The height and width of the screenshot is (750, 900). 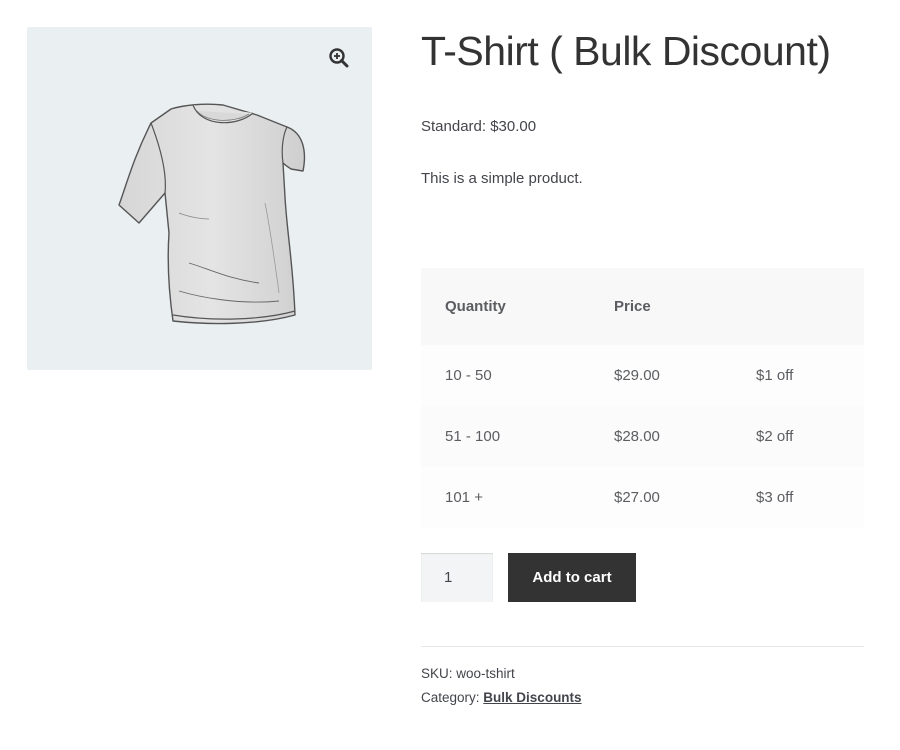 What do you see at coordinates (798, 306) in the screenshot?
I see `column-header-discount` at bounding box center [798, 306].